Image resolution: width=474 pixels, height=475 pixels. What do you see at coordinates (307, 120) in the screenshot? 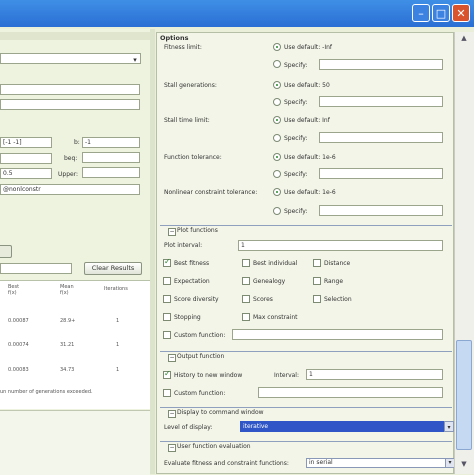
I see `stall-time-default-label: Use default: Inf` at bounding box center [307, 120].